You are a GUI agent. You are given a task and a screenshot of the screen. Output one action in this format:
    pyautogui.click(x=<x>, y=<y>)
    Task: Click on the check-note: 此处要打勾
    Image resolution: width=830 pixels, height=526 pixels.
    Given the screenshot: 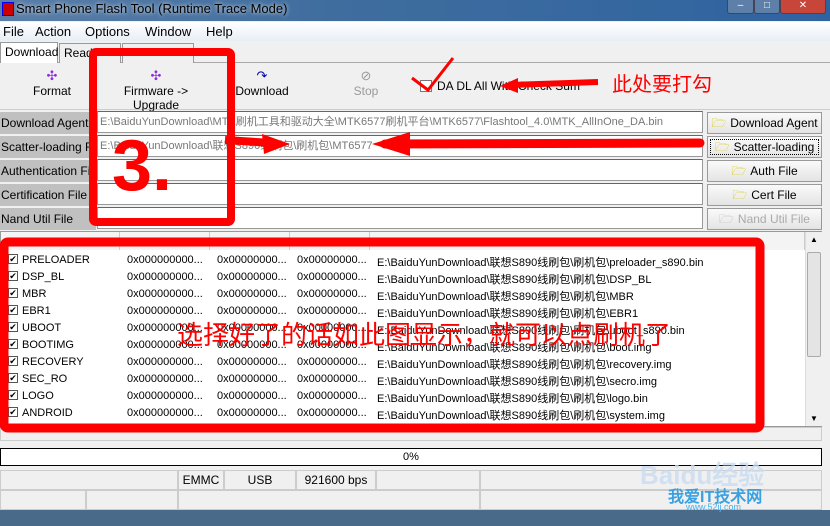 What is the action you would take?
    pyautogui.click(x=662, y=85)
    